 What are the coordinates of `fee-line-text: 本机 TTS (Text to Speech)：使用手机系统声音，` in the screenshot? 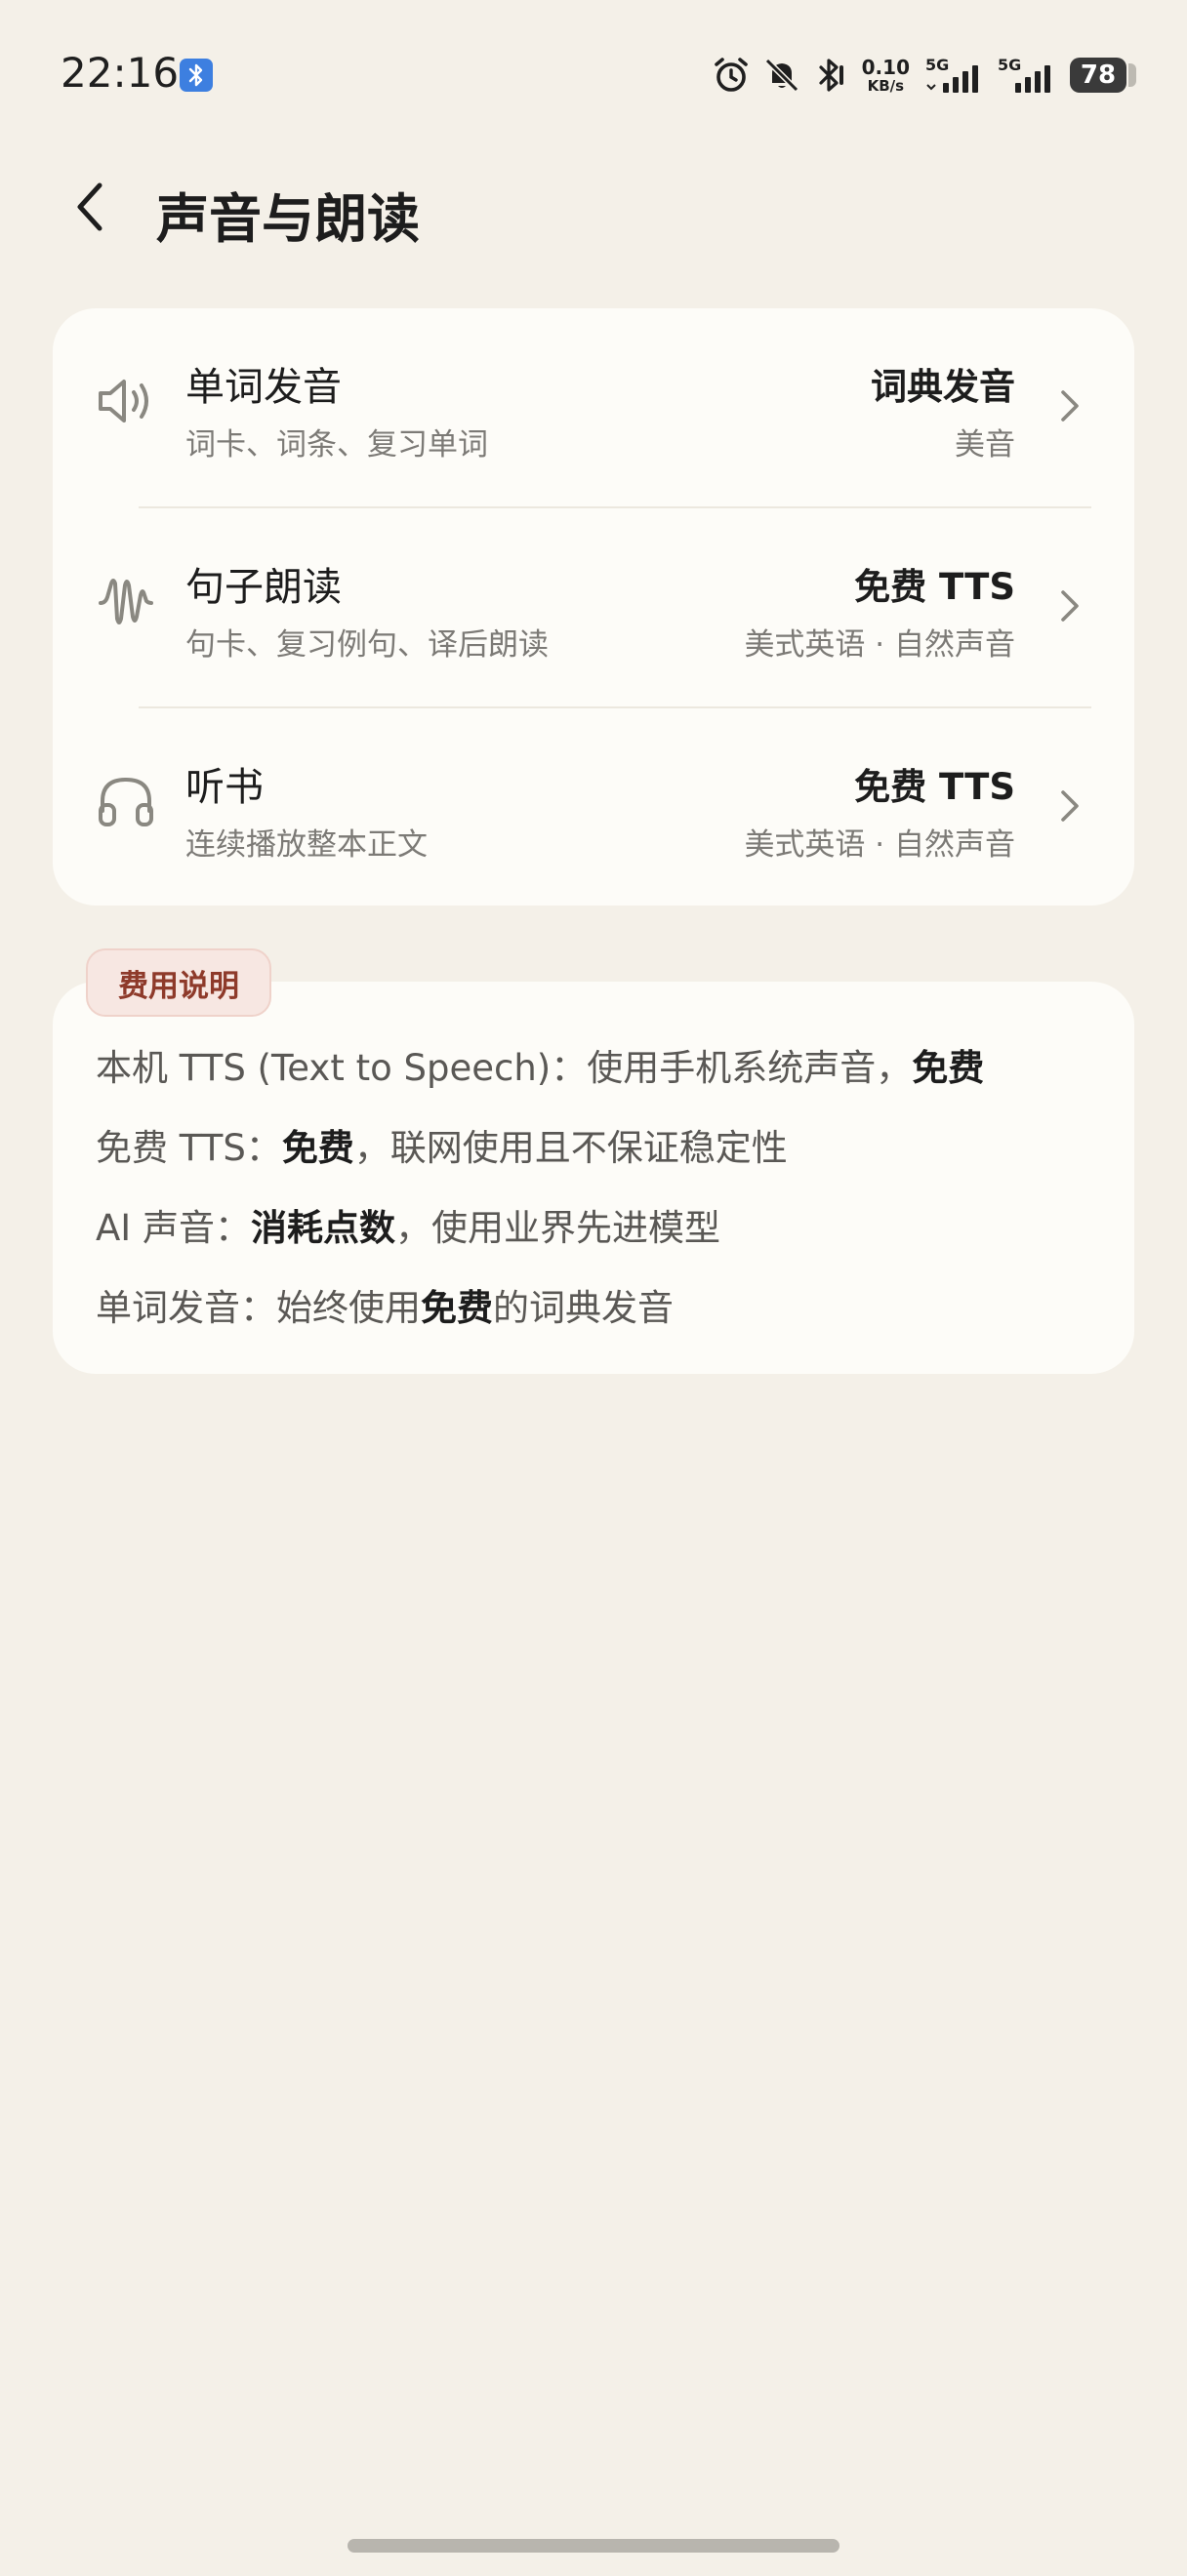 It's located at (504, 1068).